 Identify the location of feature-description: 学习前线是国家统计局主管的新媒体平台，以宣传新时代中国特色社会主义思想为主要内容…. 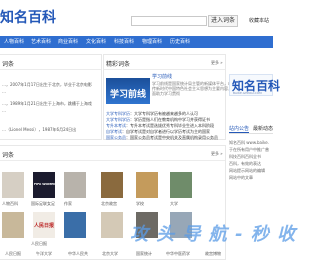
(194, 88).